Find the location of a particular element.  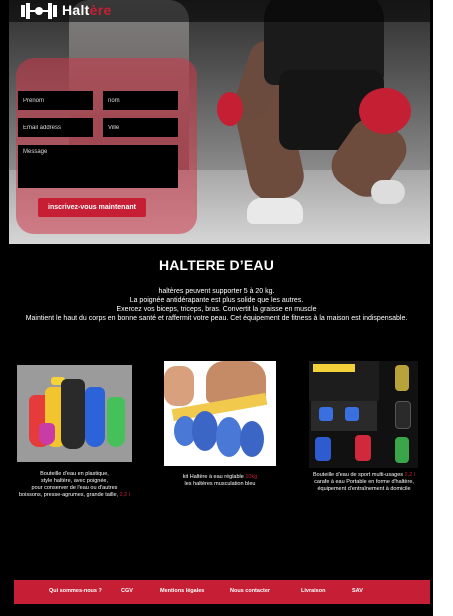

footer-link-mentions: Mentions légales is located at coordinates (182, 591).